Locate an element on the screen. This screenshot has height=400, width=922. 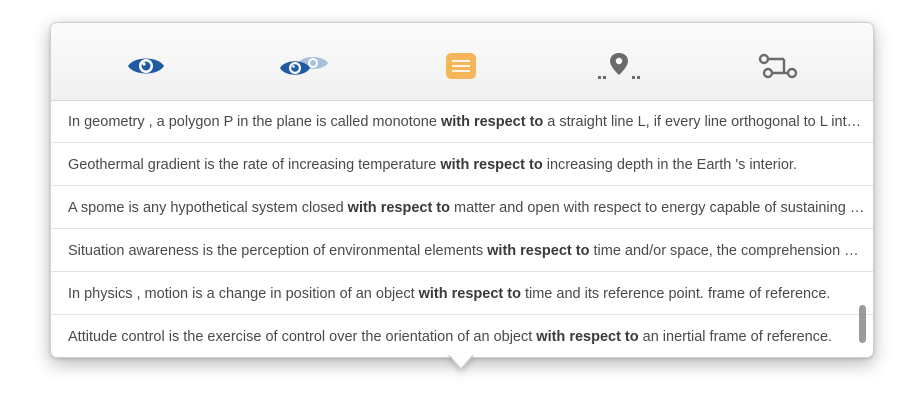
compare-view-button is located at coordinates (304, 66).